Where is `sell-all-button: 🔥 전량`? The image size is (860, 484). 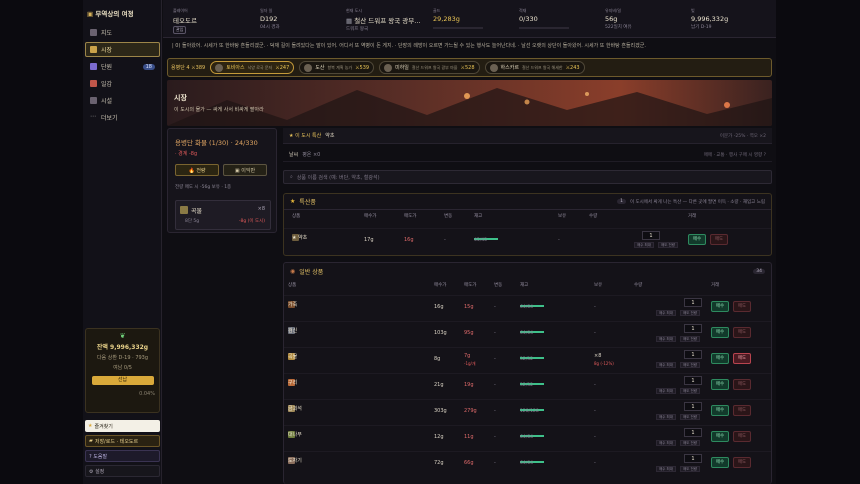 sell-all-button: 🔥 전량 is located at coordinates (197, 170).